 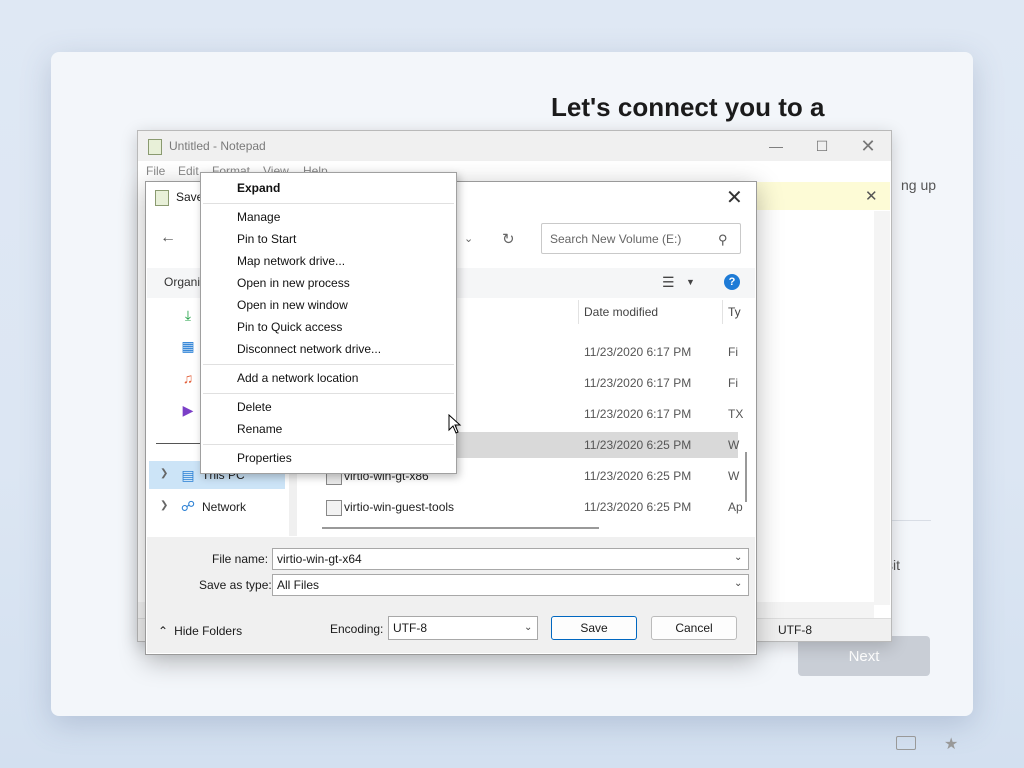 What do you see at coordinates (258, 188) in the screenshot?
I see `menu-item-expand: Expand` at bounding box center [258, 188].